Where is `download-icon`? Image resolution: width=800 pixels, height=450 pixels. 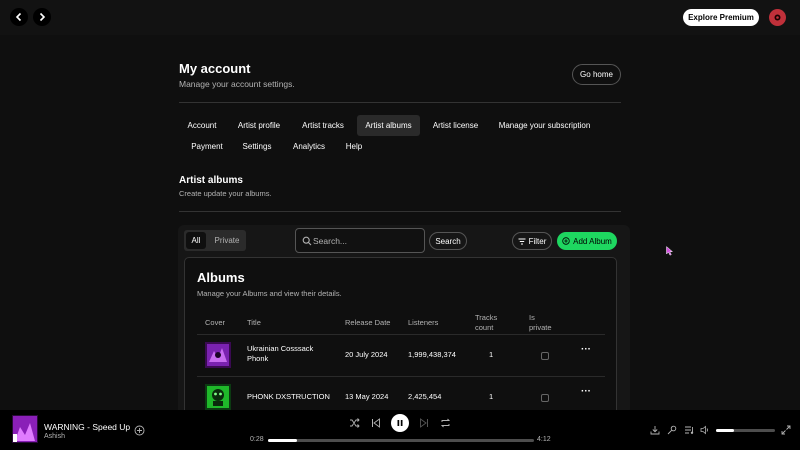 download-icon is located at coordinates (655, 430).